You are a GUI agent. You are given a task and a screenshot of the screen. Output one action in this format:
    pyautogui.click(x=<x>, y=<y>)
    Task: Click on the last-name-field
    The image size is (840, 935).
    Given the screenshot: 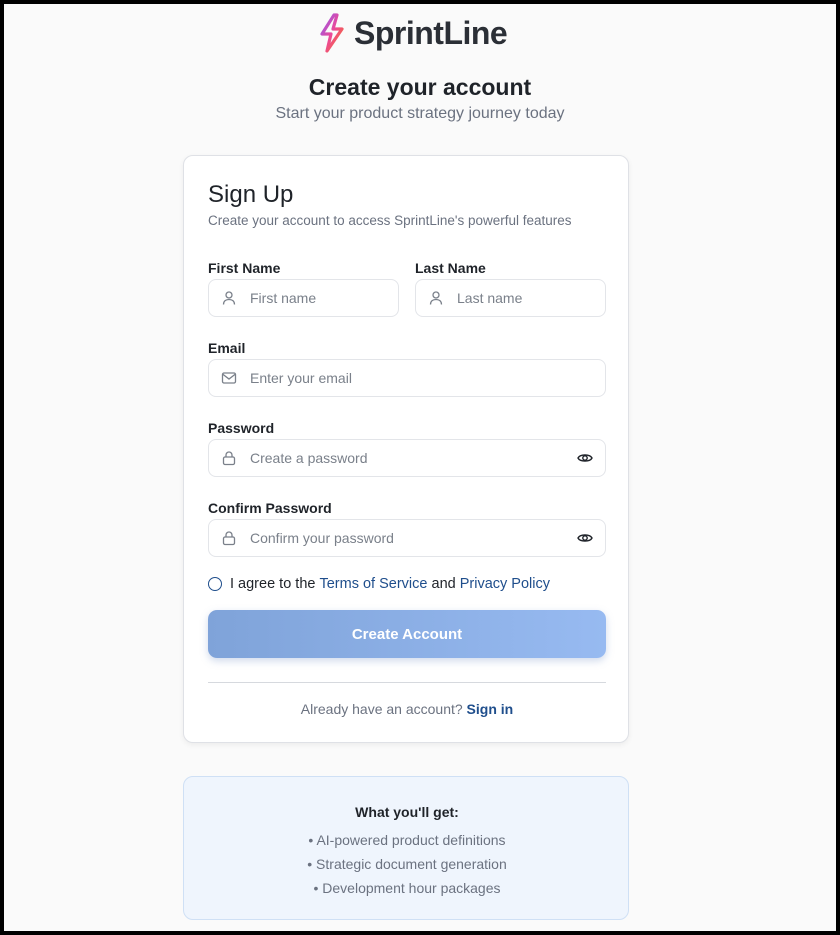 What is the action you would take?
    pyautogui.click(x=510, y=298)
    